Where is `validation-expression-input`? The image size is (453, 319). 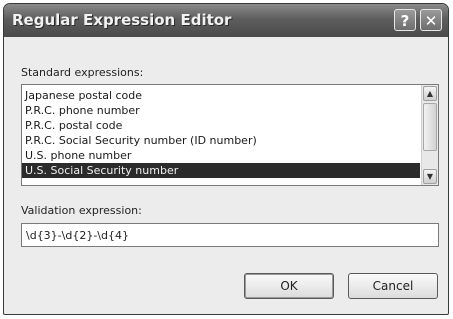 validation-expression-input is located at coordinates (230, 235).